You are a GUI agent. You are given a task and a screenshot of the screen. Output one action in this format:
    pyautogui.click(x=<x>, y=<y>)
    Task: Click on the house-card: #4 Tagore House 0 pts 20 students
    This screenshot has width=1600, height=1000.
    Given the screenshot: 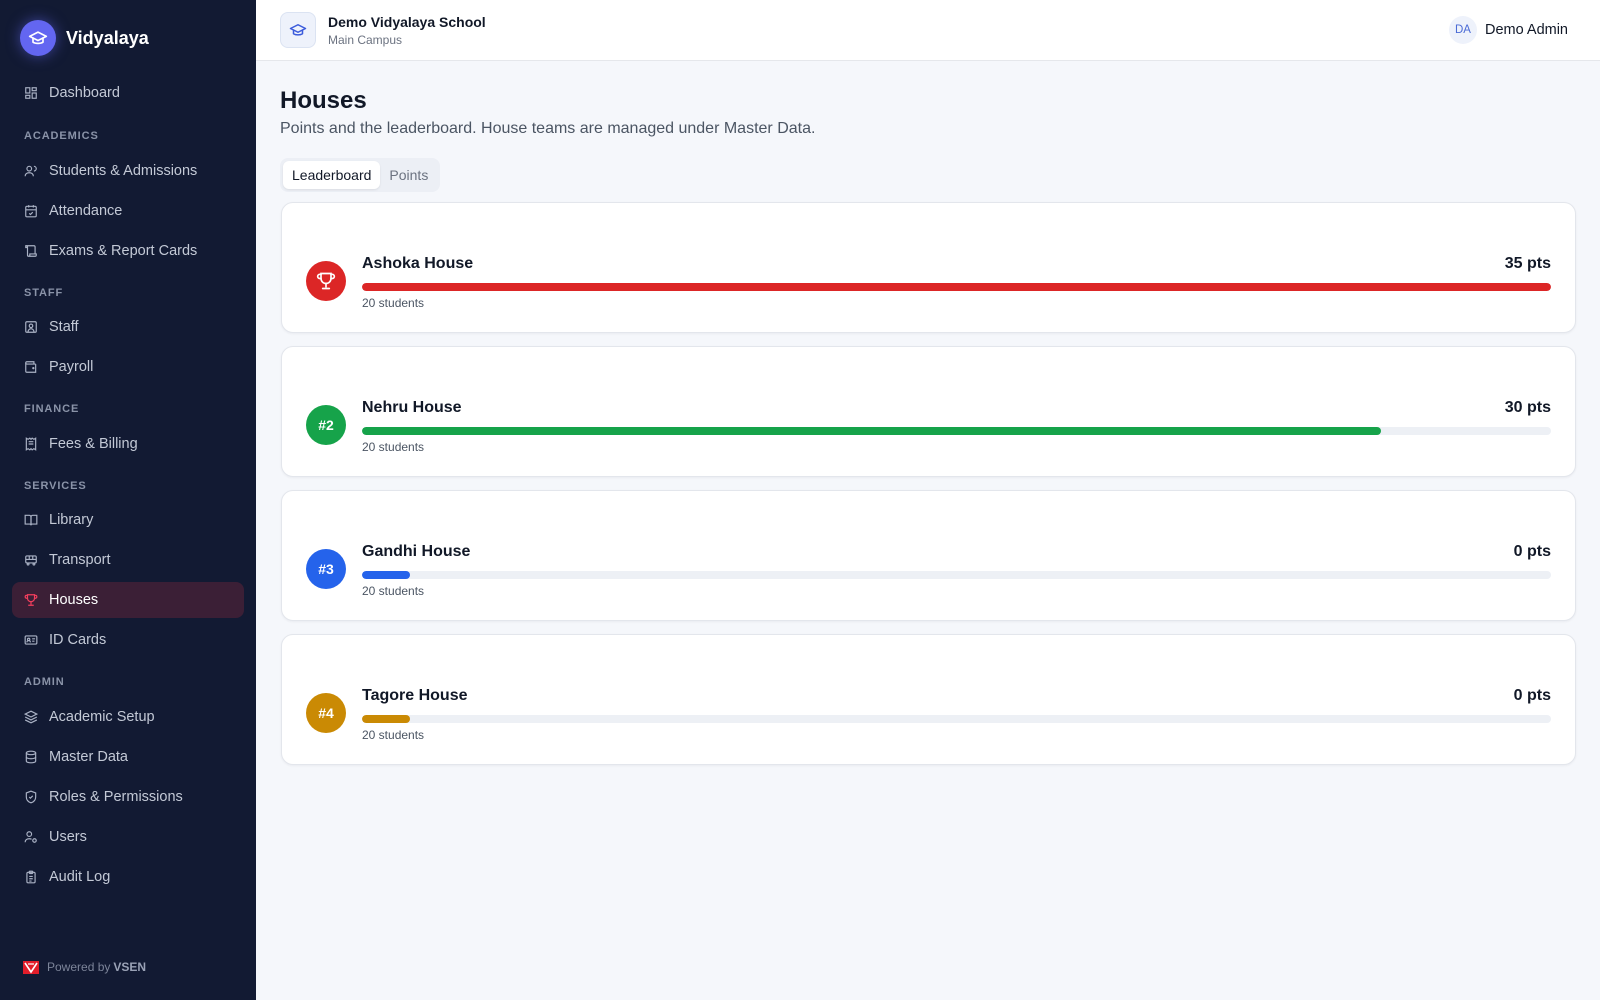 What is the action you would take?
    pyautogui.click(x=928, y=699)
    